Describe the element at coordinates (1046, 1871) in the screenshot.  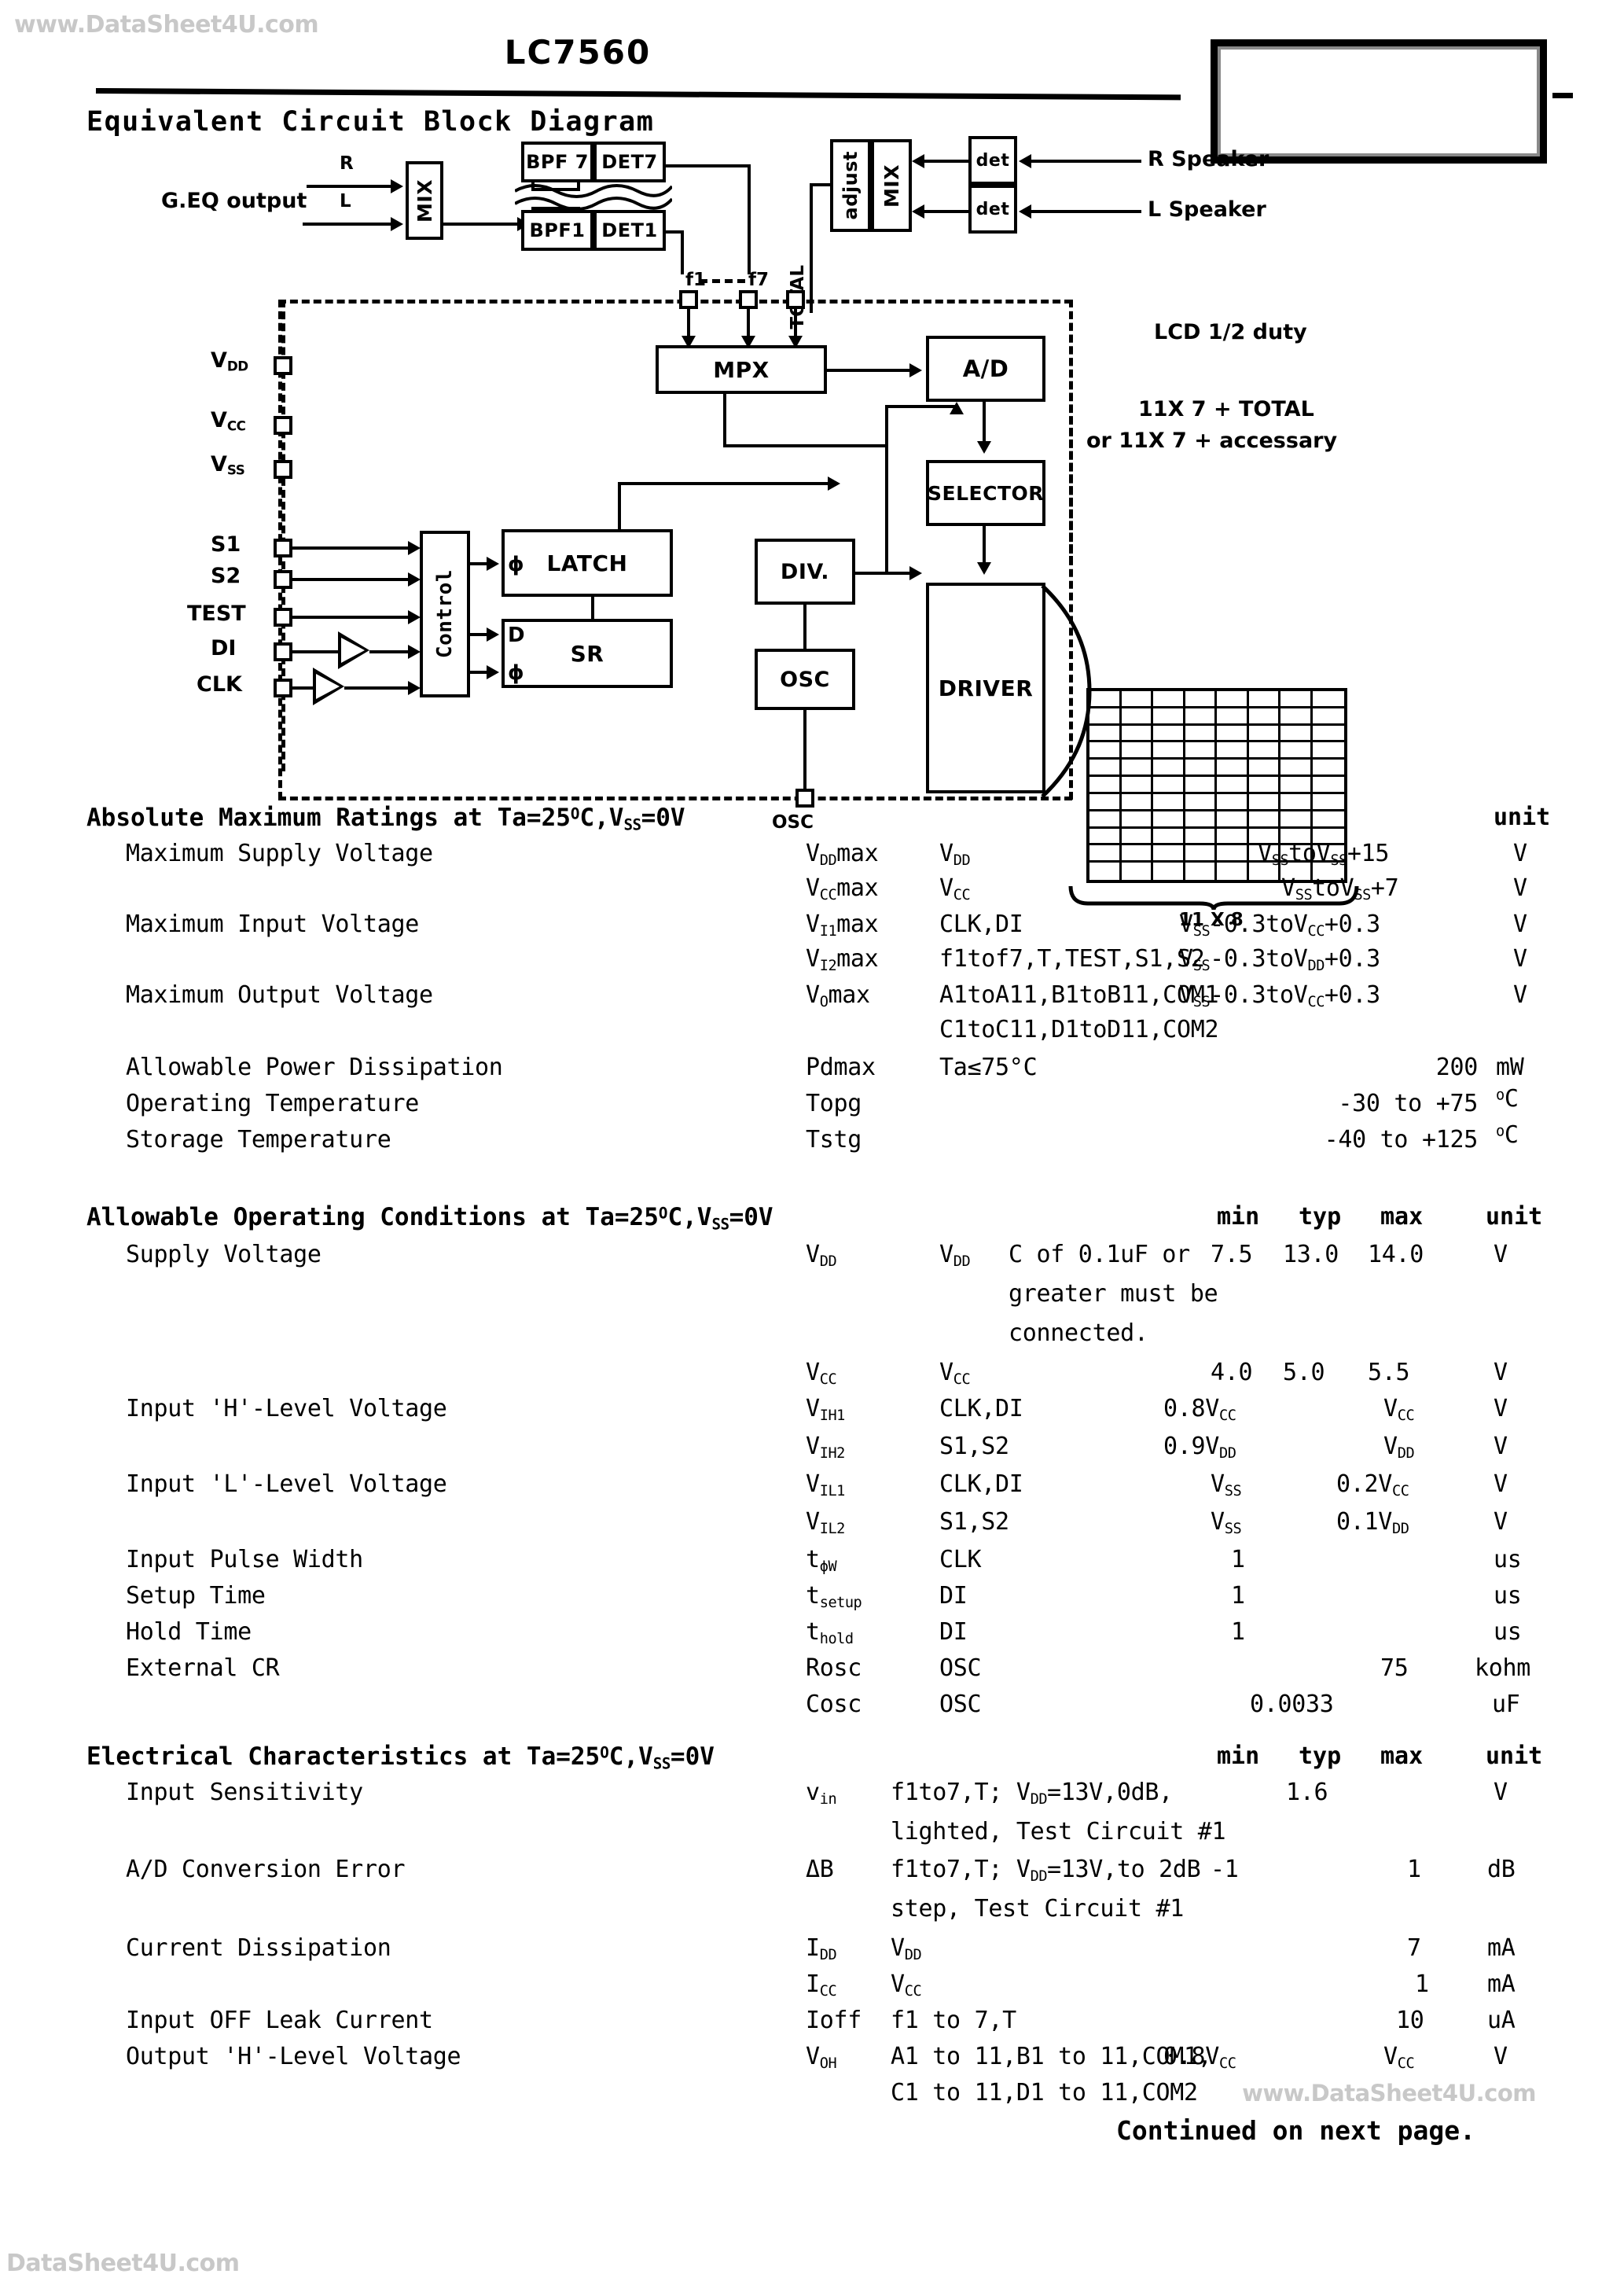
I see `ec-row-condition: f1to7,T; VDD=13V,to 2dB` at that location.